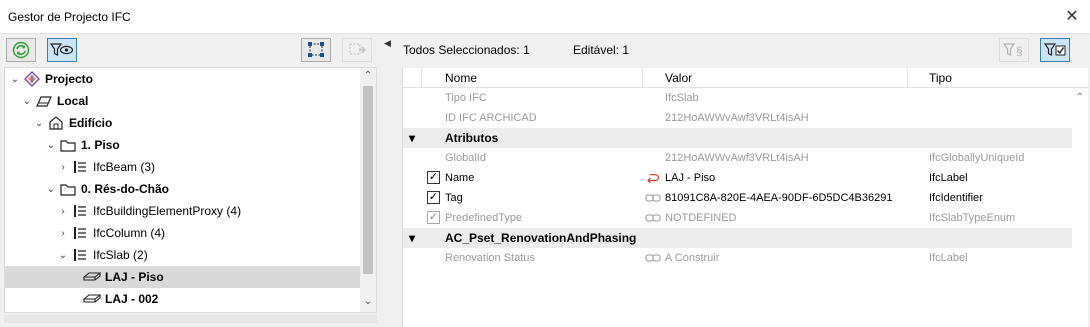 The height and width of the screenshot is (327, 1090). Describe the element at coordinates (91, 123) in the screenshot. I see `tree-item-label: Edifício` at that location.